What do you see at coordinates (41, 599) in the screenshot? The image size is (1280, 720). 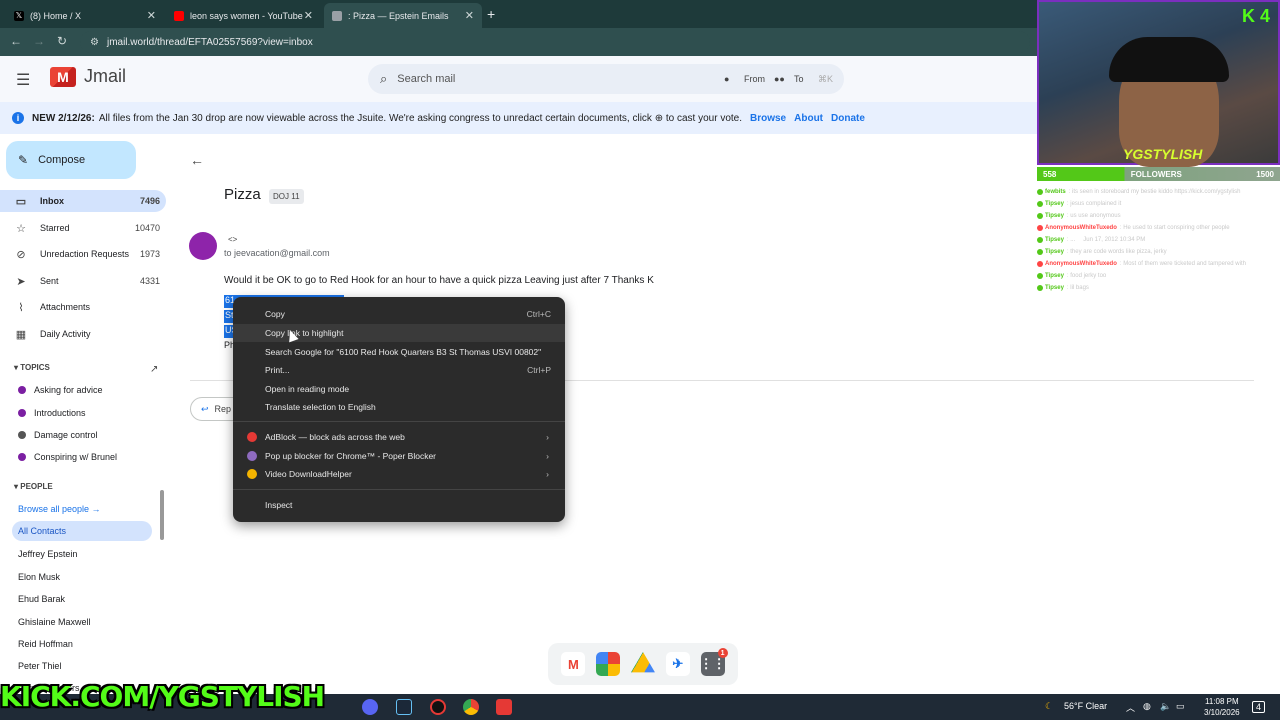 I see `person-item: Ehud Barak` at bounding box center [41, 599].